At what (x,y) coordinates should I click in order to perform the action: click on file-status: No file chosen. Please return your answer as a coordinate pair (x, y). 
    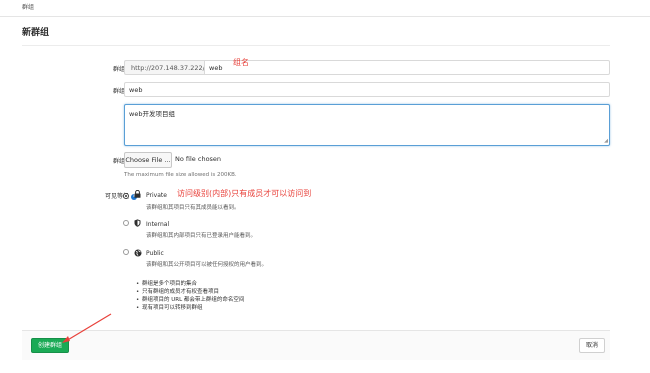
    Looking at the image, I should click on (198, 159).